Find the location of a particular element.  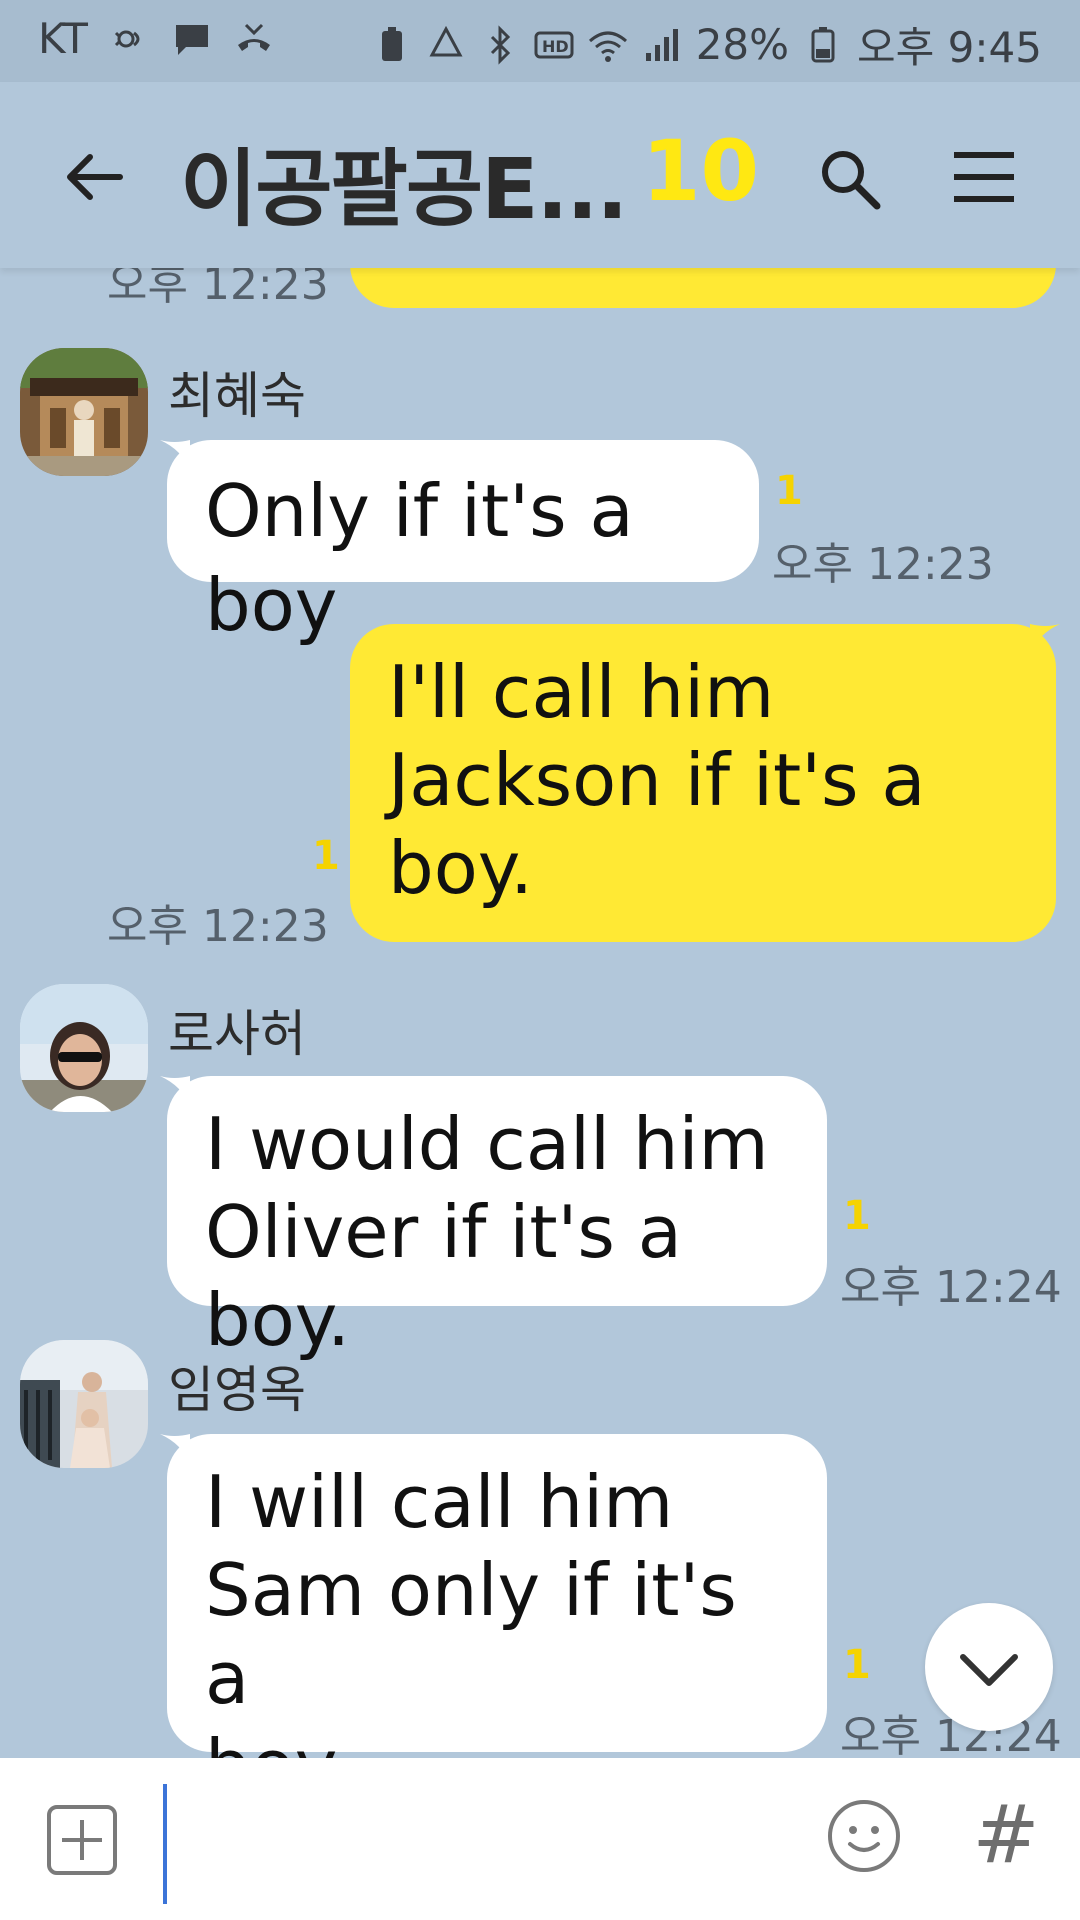

battery-saver-icon is located at coordinates (391, 43).